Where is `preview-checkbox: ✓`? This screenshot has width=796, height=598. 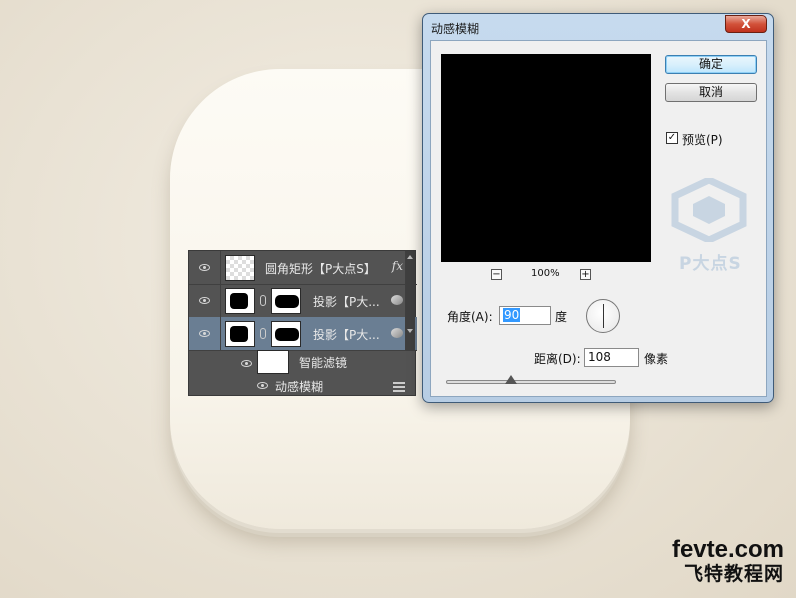 preview-checkbox: ✓ is located at coordinates (672, 138).